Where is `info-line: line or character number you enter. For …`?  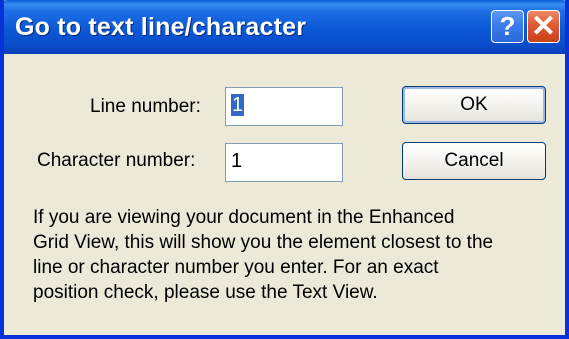
info-line: line or character number you enter. For … is located at coordinates (236, 267).